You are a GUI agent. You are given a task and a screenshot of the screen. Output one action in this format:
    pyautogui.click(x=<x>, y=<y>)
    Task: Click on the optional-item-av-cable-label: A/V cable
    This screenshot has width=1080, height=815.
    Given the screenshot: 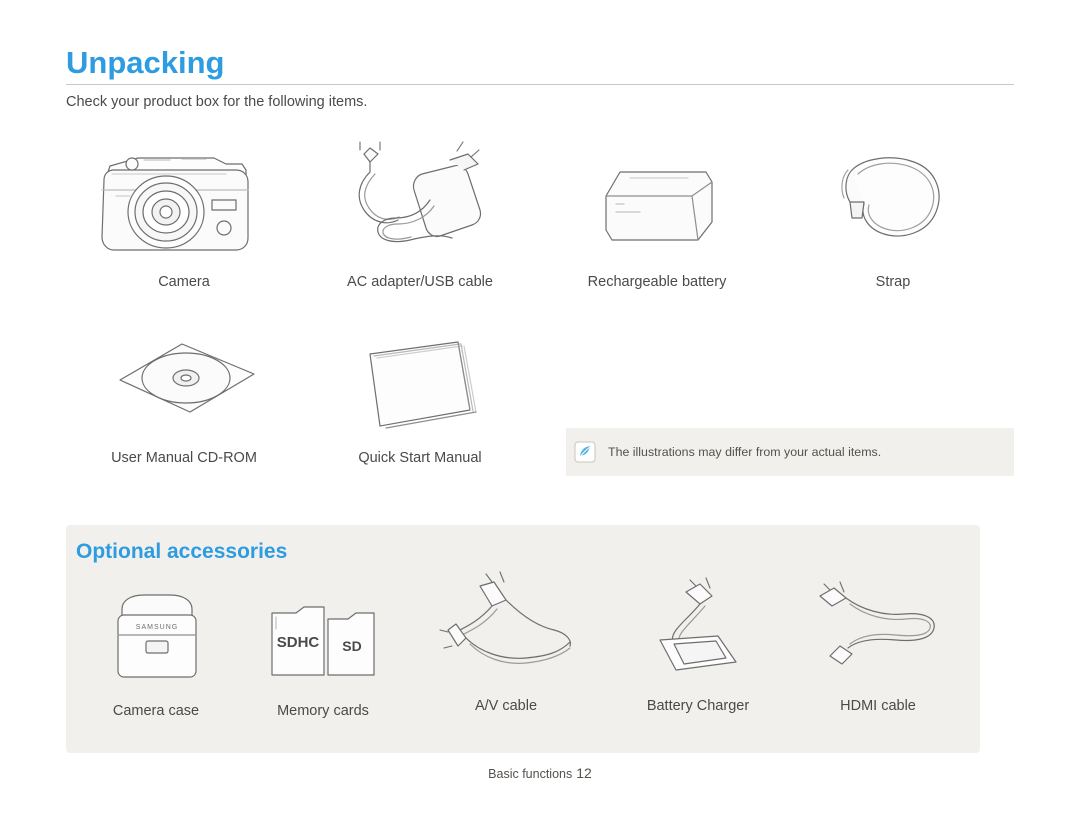 What is the action you would take?
    pyautogui.click(x=506, y=706)
    